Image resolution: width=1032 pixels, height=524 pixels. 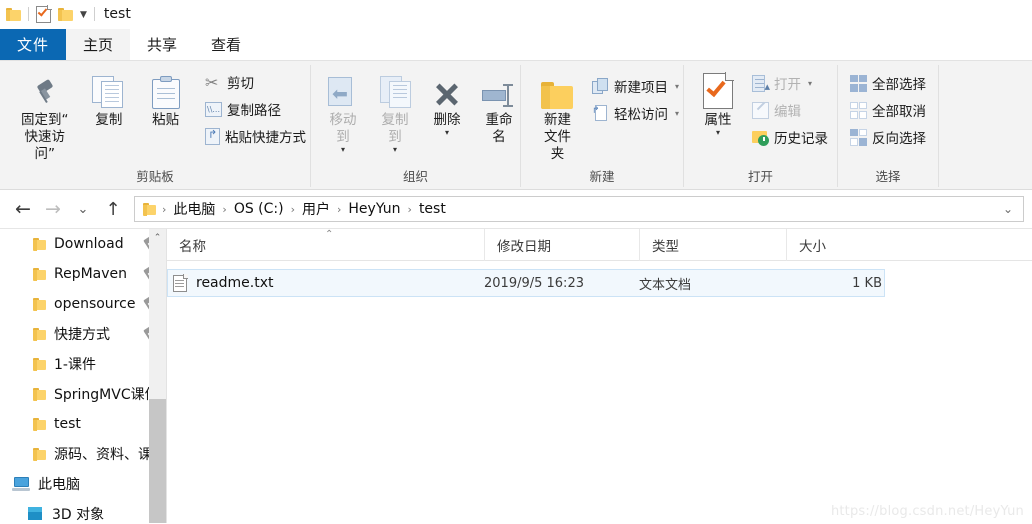 I want to click on tab-view: 查看, so click(x=226, y=44).